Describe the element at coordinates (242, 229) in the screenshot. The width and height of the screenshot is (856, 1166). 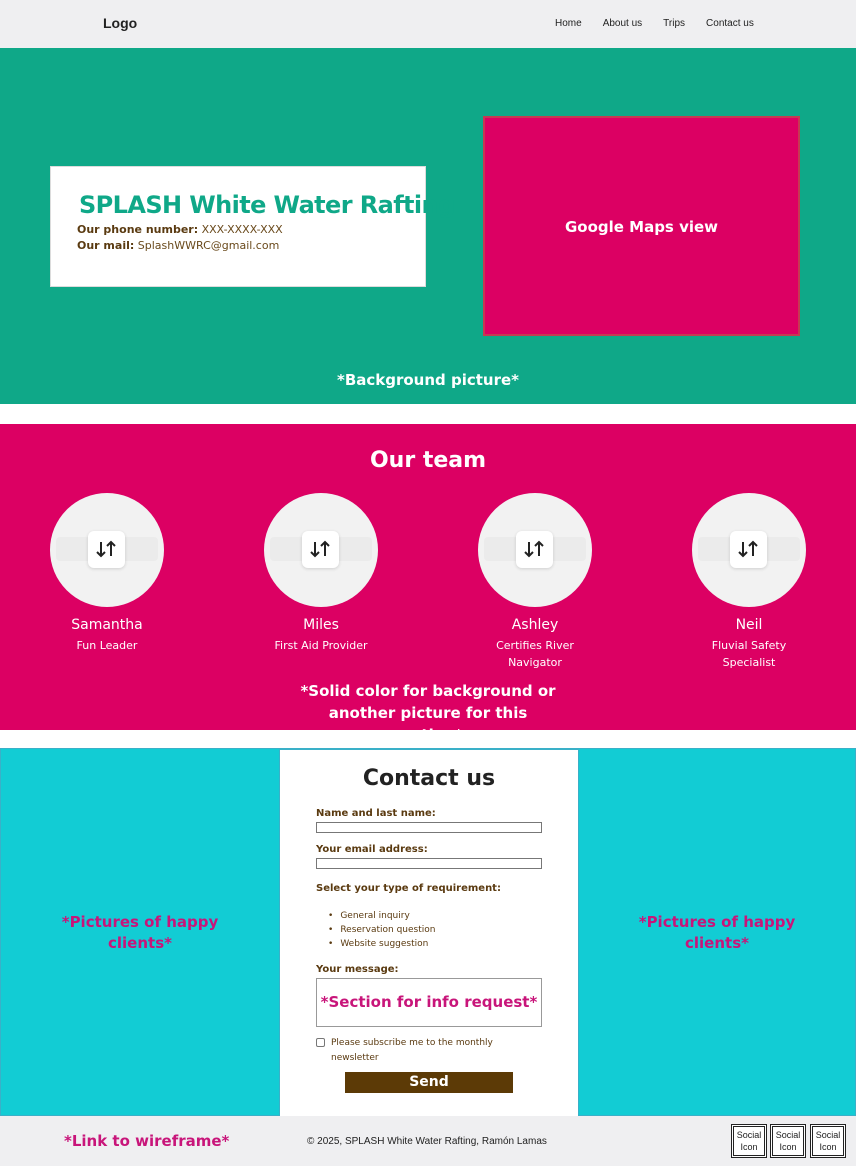
I see `phone-value: XXX-XXXX-XXX` at that location.